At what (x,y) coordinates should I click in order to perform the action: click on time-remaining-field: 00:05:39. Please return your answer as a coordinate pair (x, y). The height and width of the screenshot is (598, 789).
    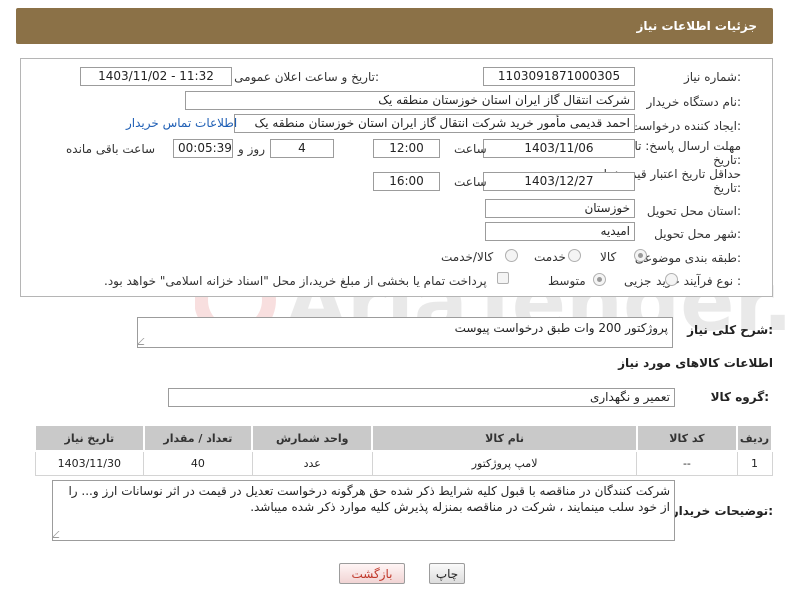
    Looking at the image, I should click on (203, 148).